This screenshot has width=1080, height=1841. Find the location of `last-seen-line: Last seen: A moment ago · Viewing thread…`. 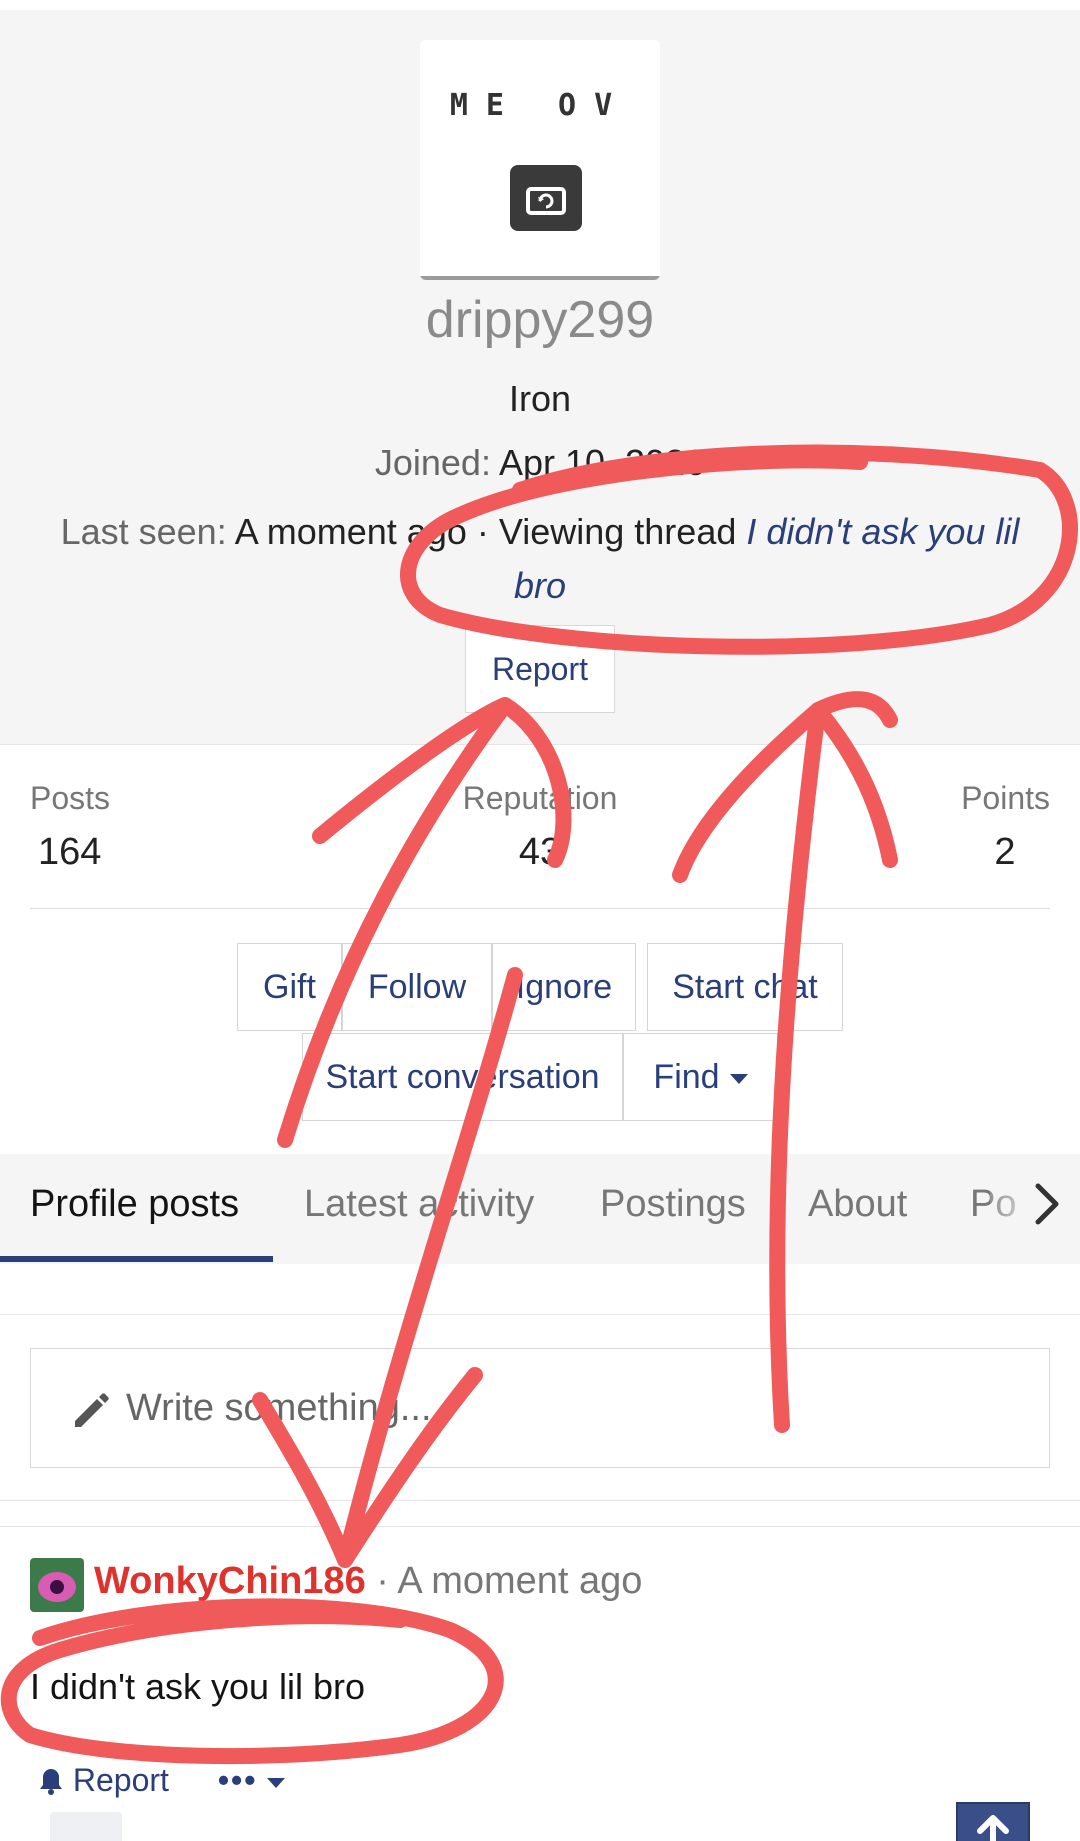

last-seen-line: Last seen: A moment ago · Viewing thread… is located at coordinates (540, 559).